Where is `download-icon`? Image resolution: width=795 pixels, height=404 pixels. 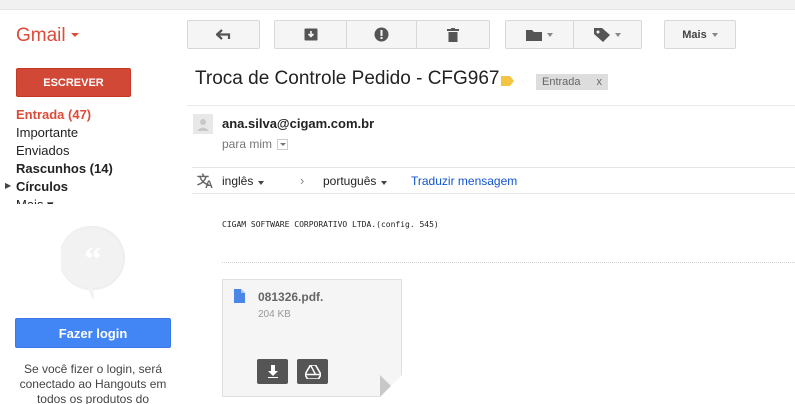 download-icon is located at coordinates (272, 371).